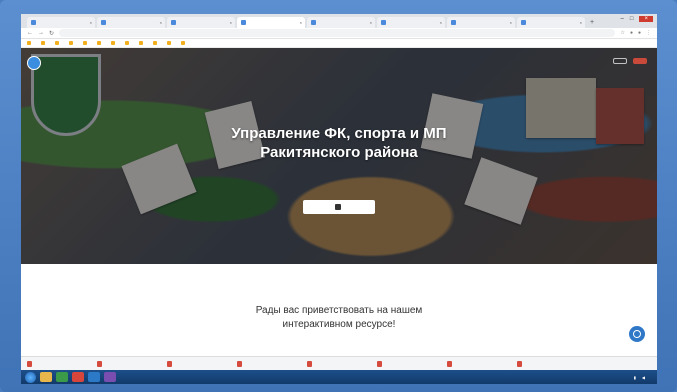 The height and width of the screenshot is (392, 677). What do you see at coordinates (339, 377) in the screenshot?
I see `os-taskbar: ▮ ◀` at bounding box center [339, 377].